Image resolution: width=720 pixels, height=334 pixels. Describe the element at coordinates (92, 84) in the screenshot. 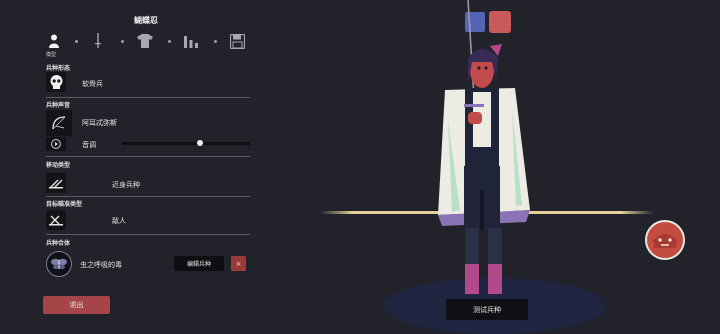

I see `form-value: 软骨兵` at that location.